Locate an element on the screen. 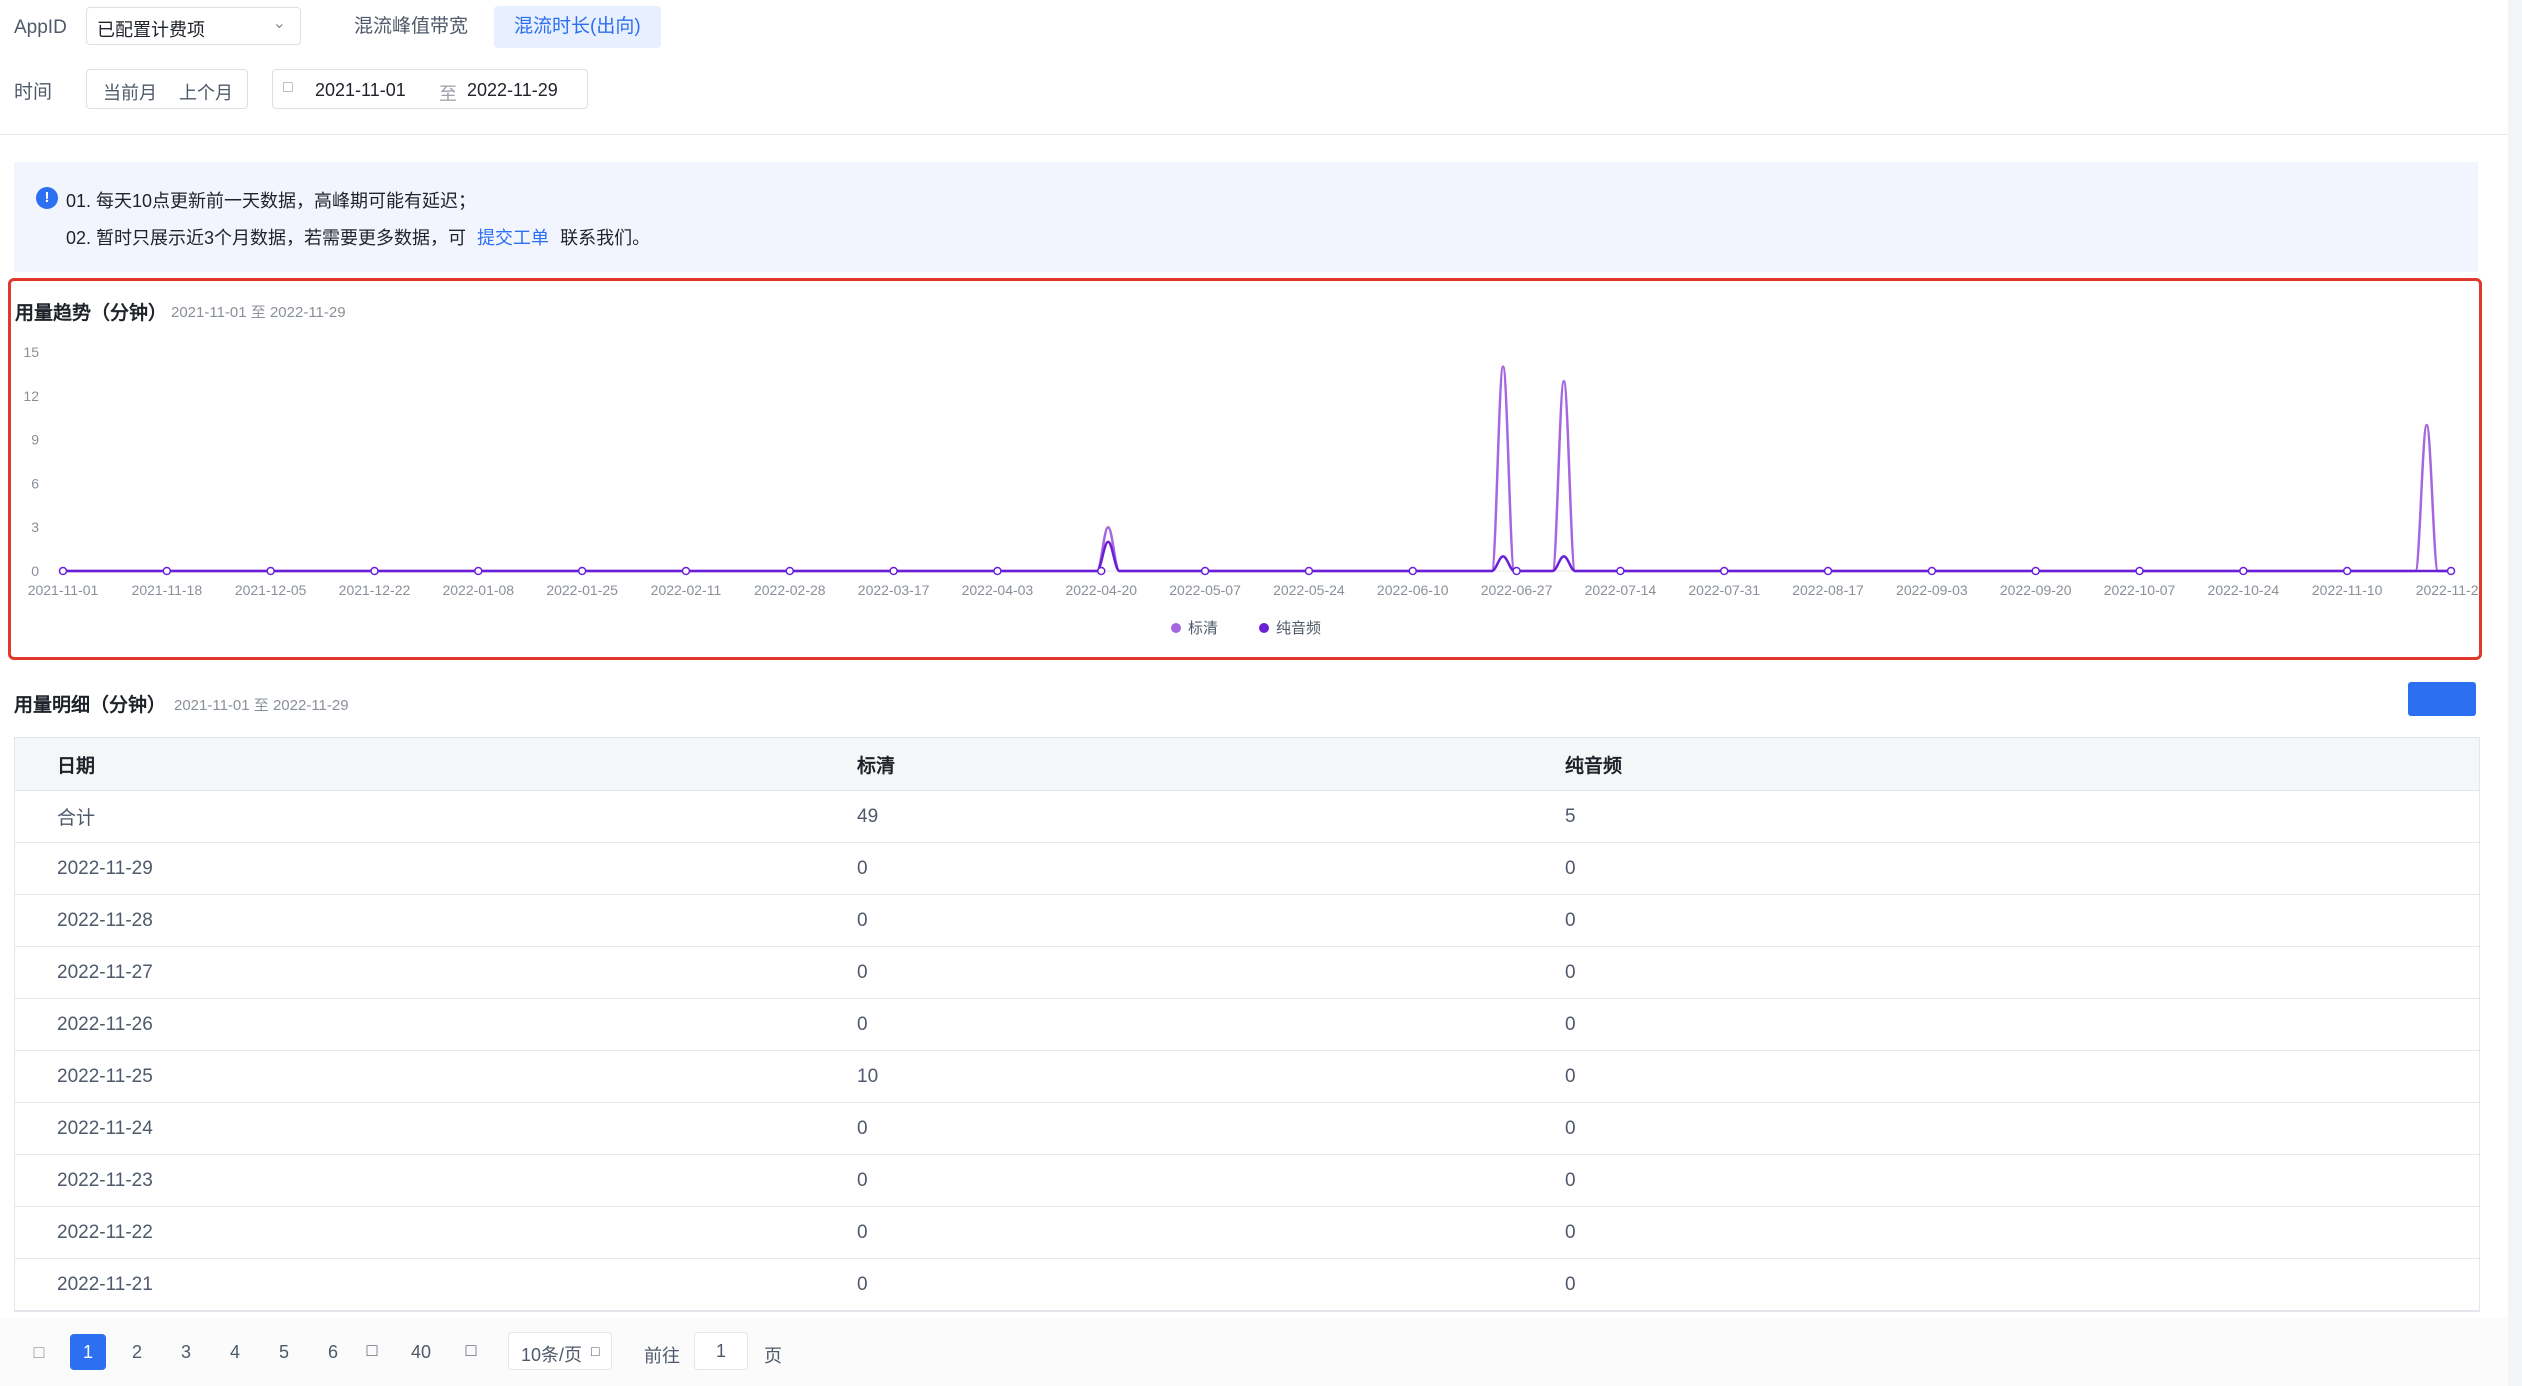 Image resolution: width=2522 pixels, height=1386 pixels. page-size-value: 10条/页 is located at coordinates (552, 1355).